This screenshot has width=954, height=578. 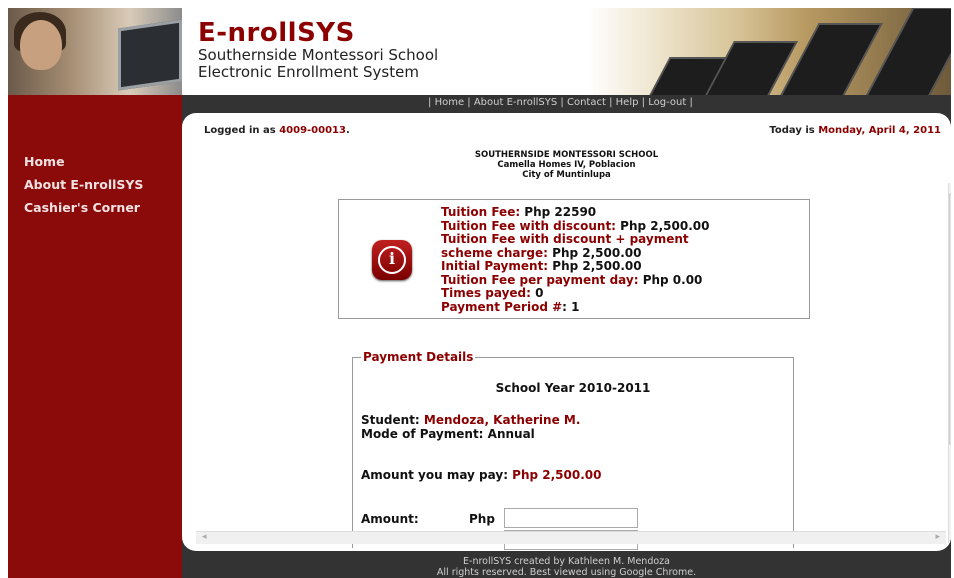 I want to click on scheme-line-1: Tuition Fee with discount + payment, so click(x=621, y=239).